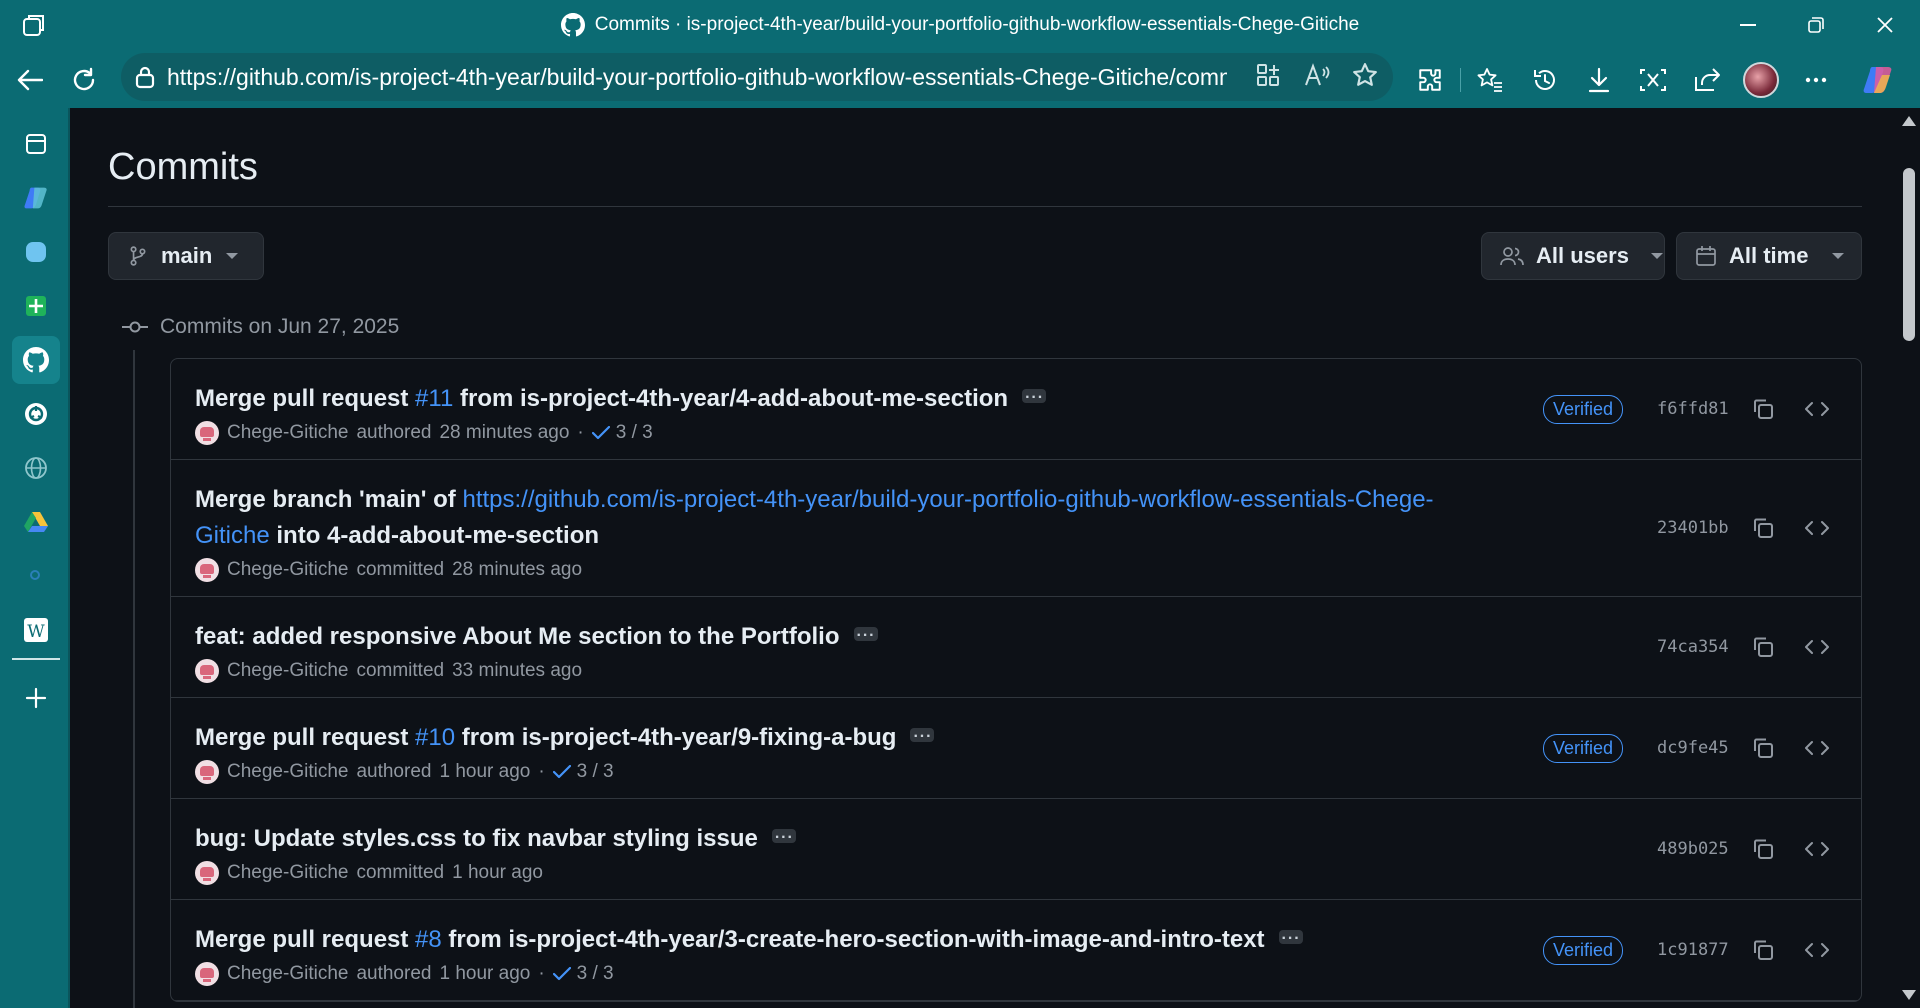 The width and height of the screenshot is (1920, 1008). I want to click on downloads-icon, so click(1599, 80).